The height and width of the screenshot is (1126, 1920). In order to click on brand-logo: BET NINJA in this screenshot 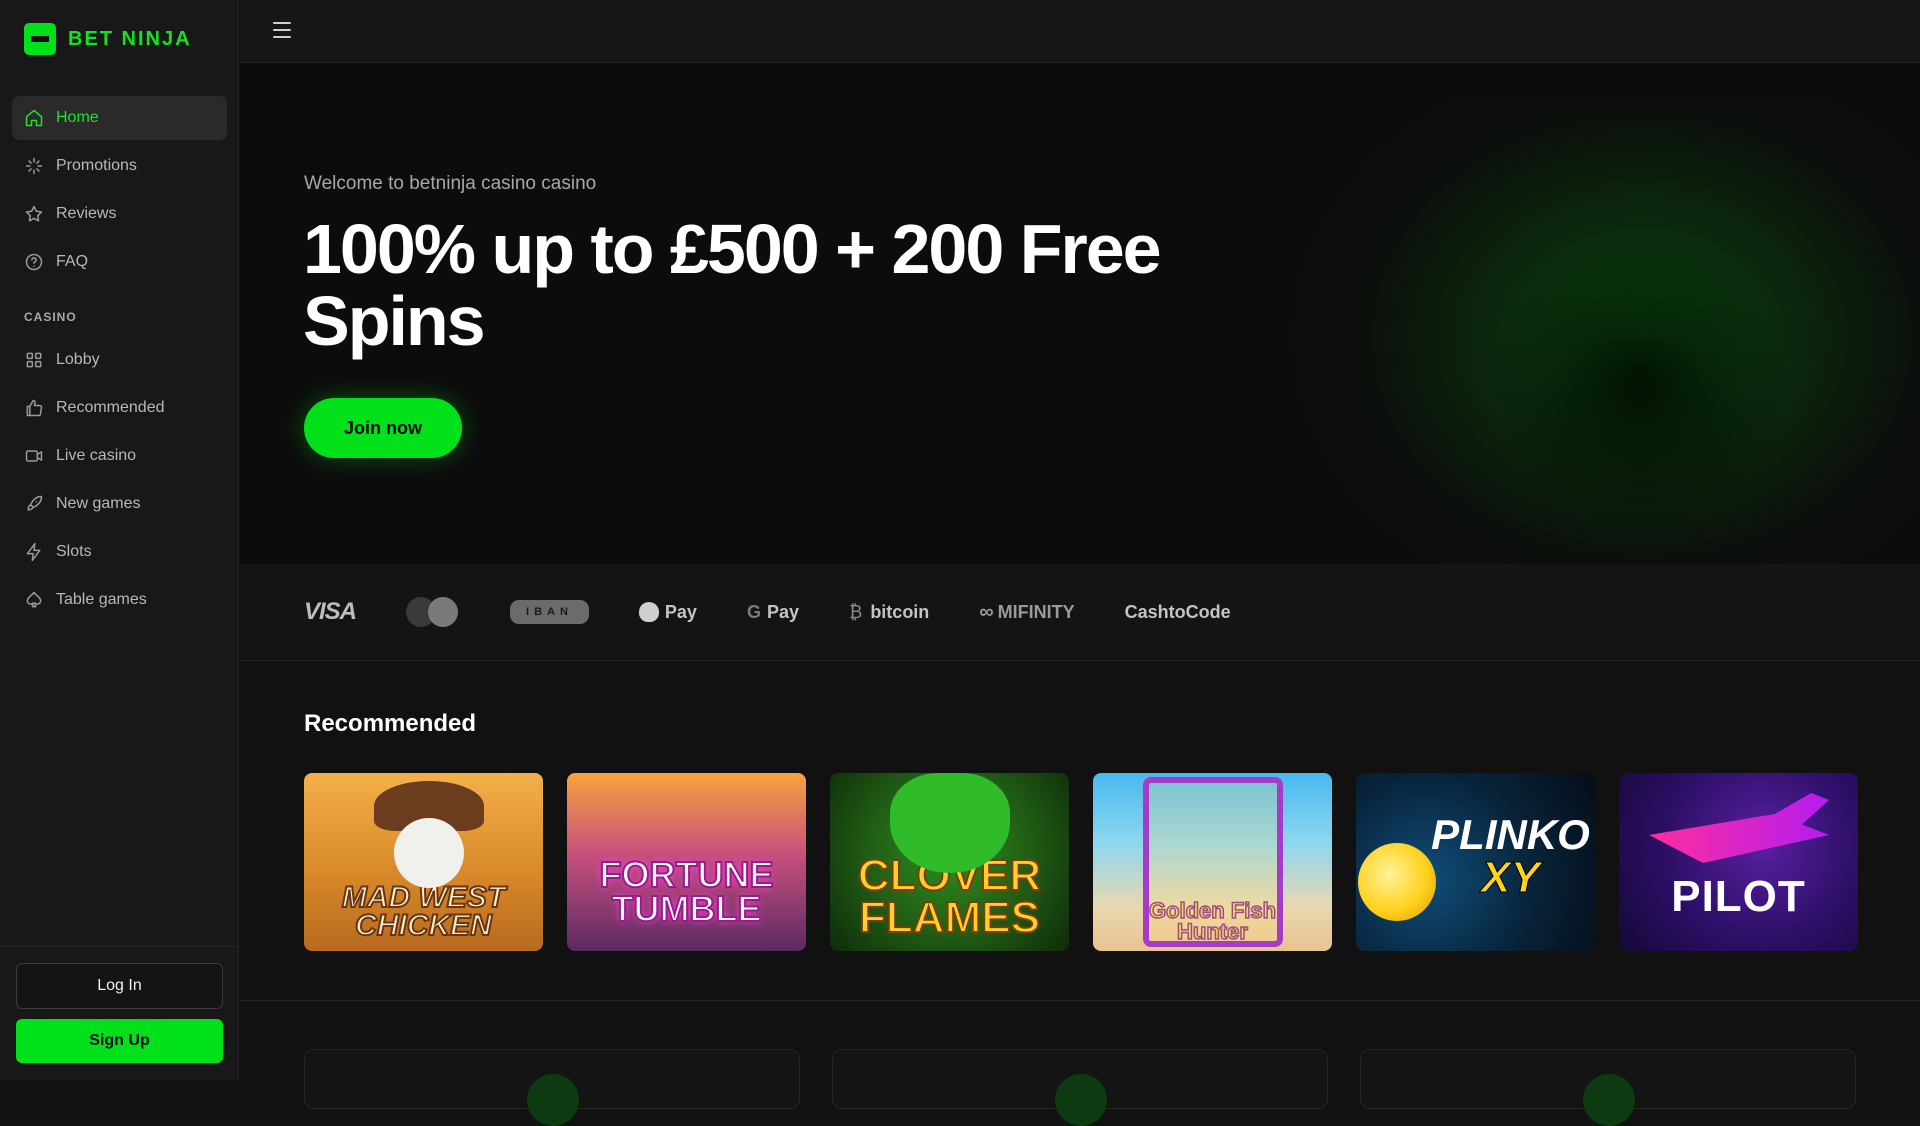, I will do `click(108, 39)`.